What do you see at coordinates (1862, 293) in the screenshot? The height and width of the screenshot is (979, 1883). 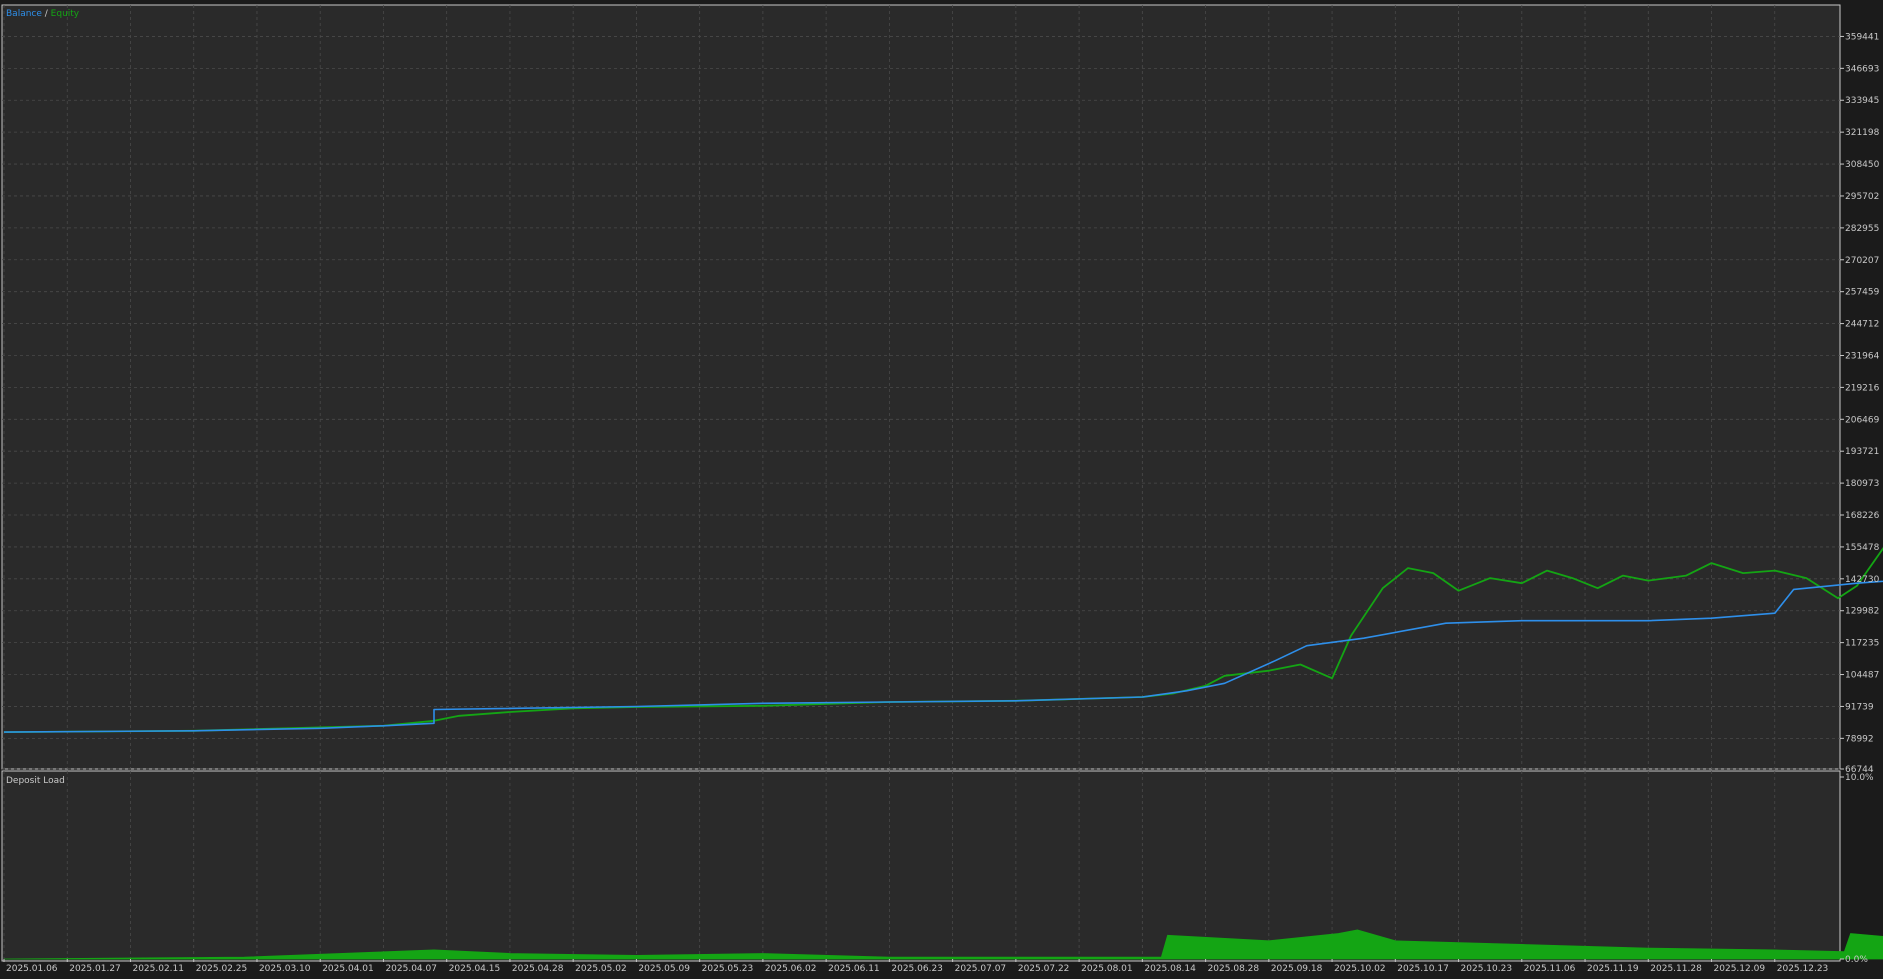 I see `y-tick-label: 257459` at bounding box center [1862, 293].